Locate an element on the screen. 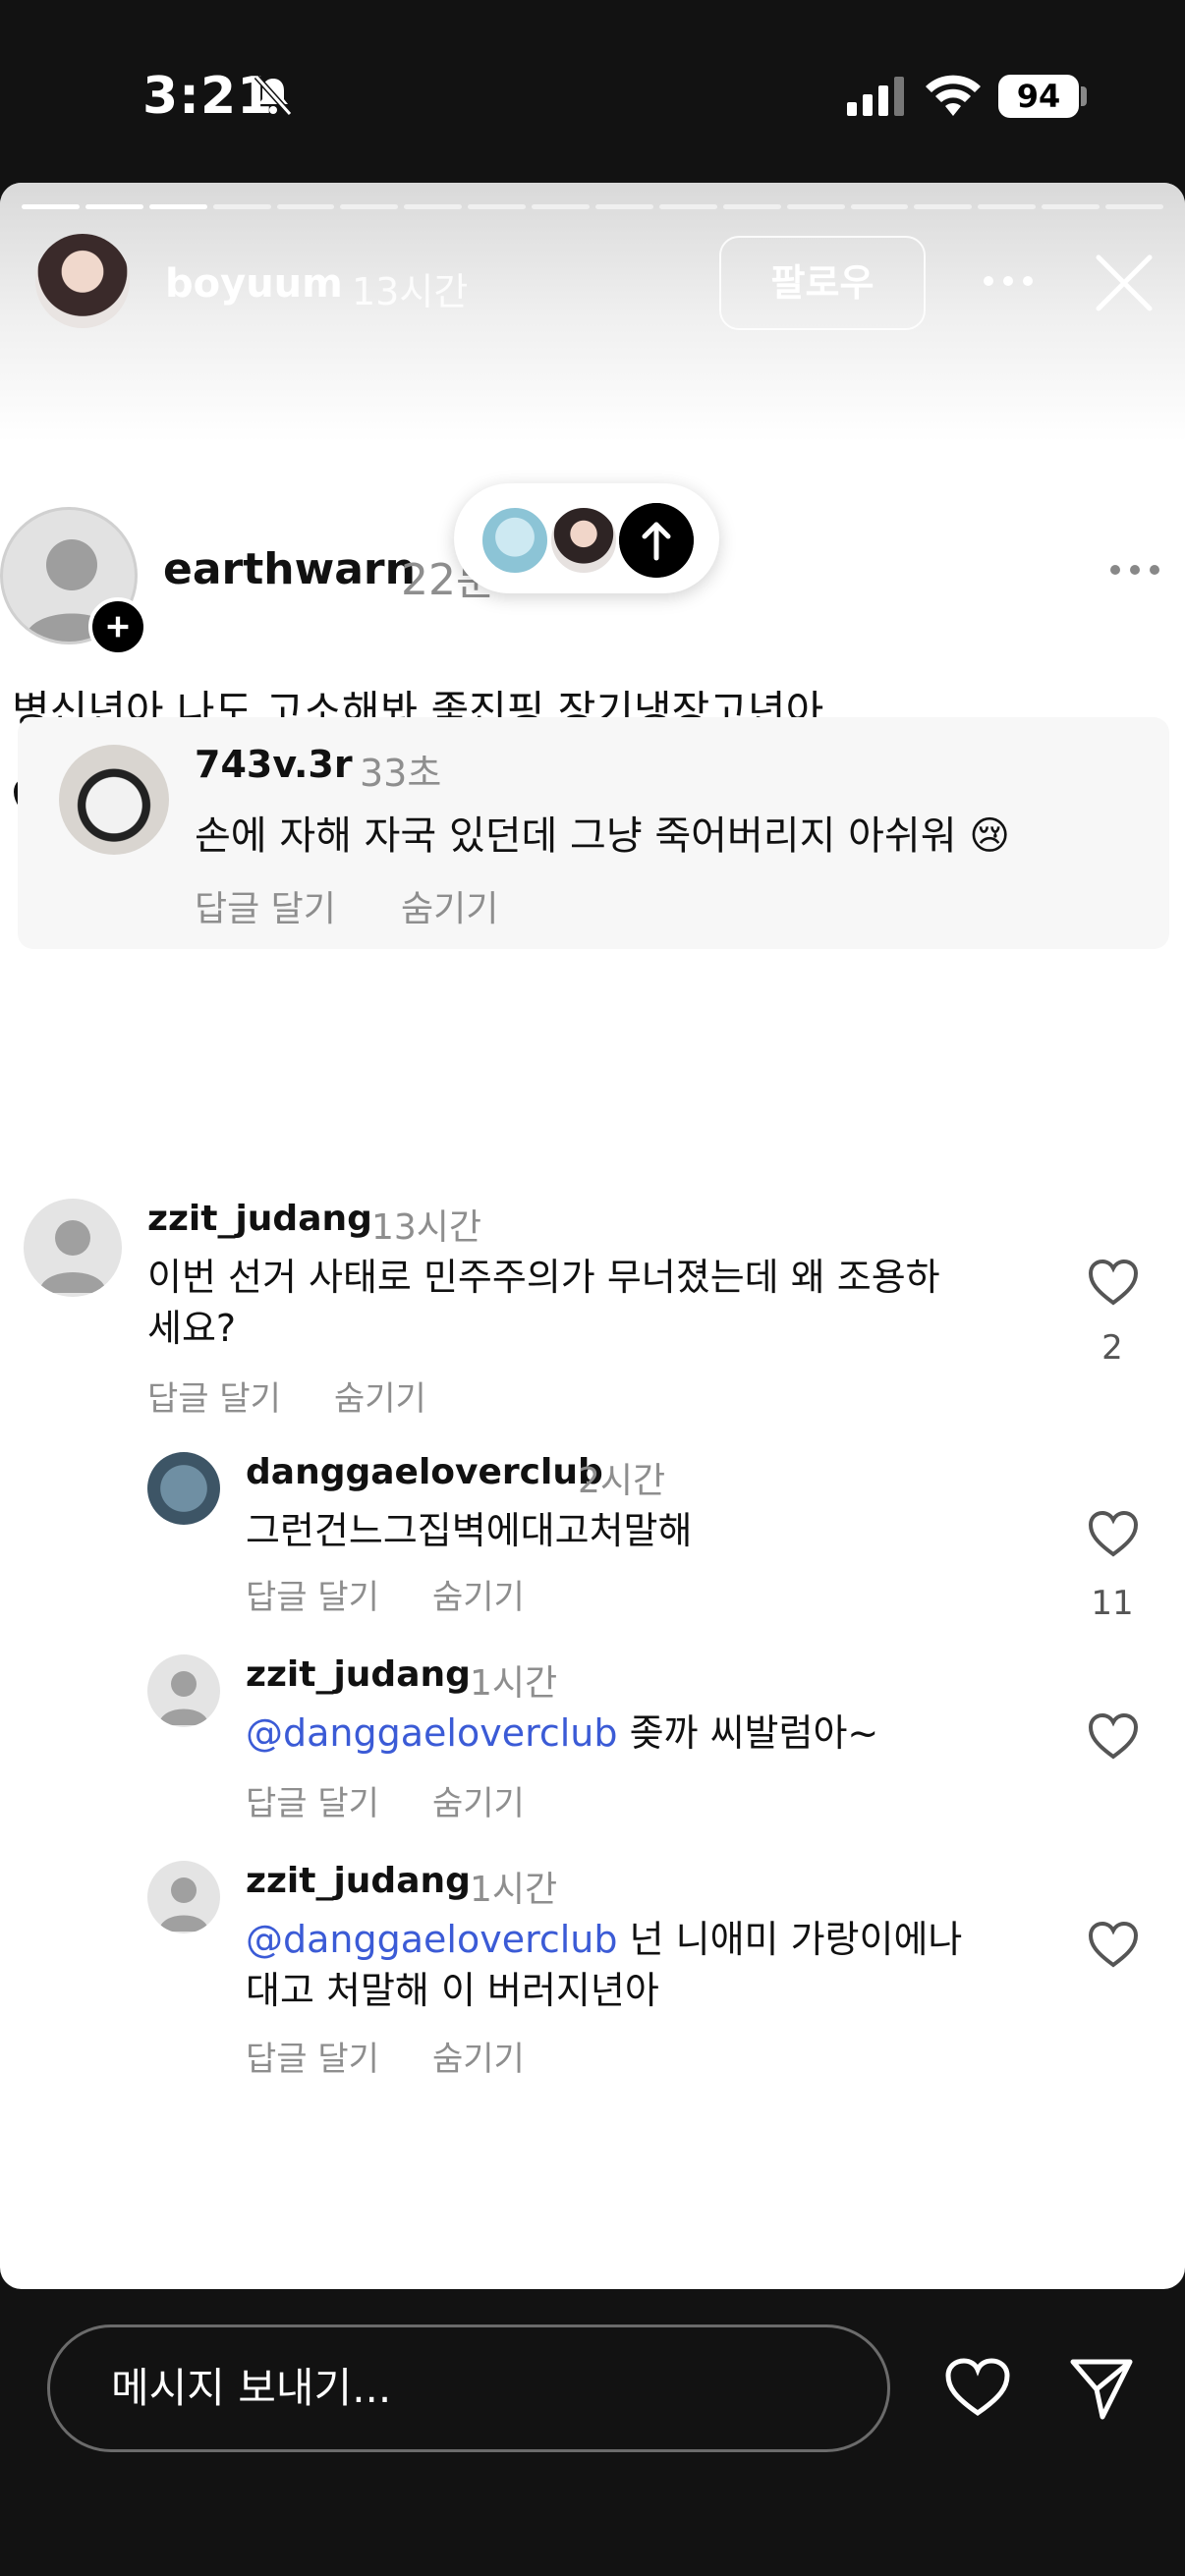  battery-indicator: 94 is located at coordinates (1038, 96).